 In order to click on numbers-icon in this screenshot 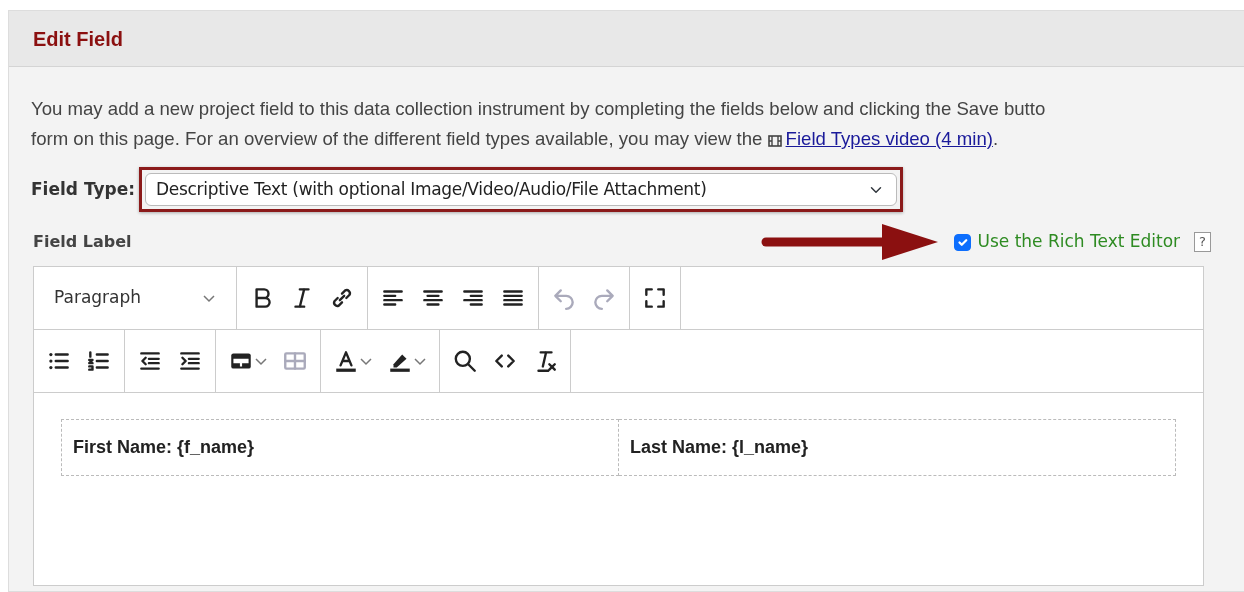, I will do `click(99, 361)`.